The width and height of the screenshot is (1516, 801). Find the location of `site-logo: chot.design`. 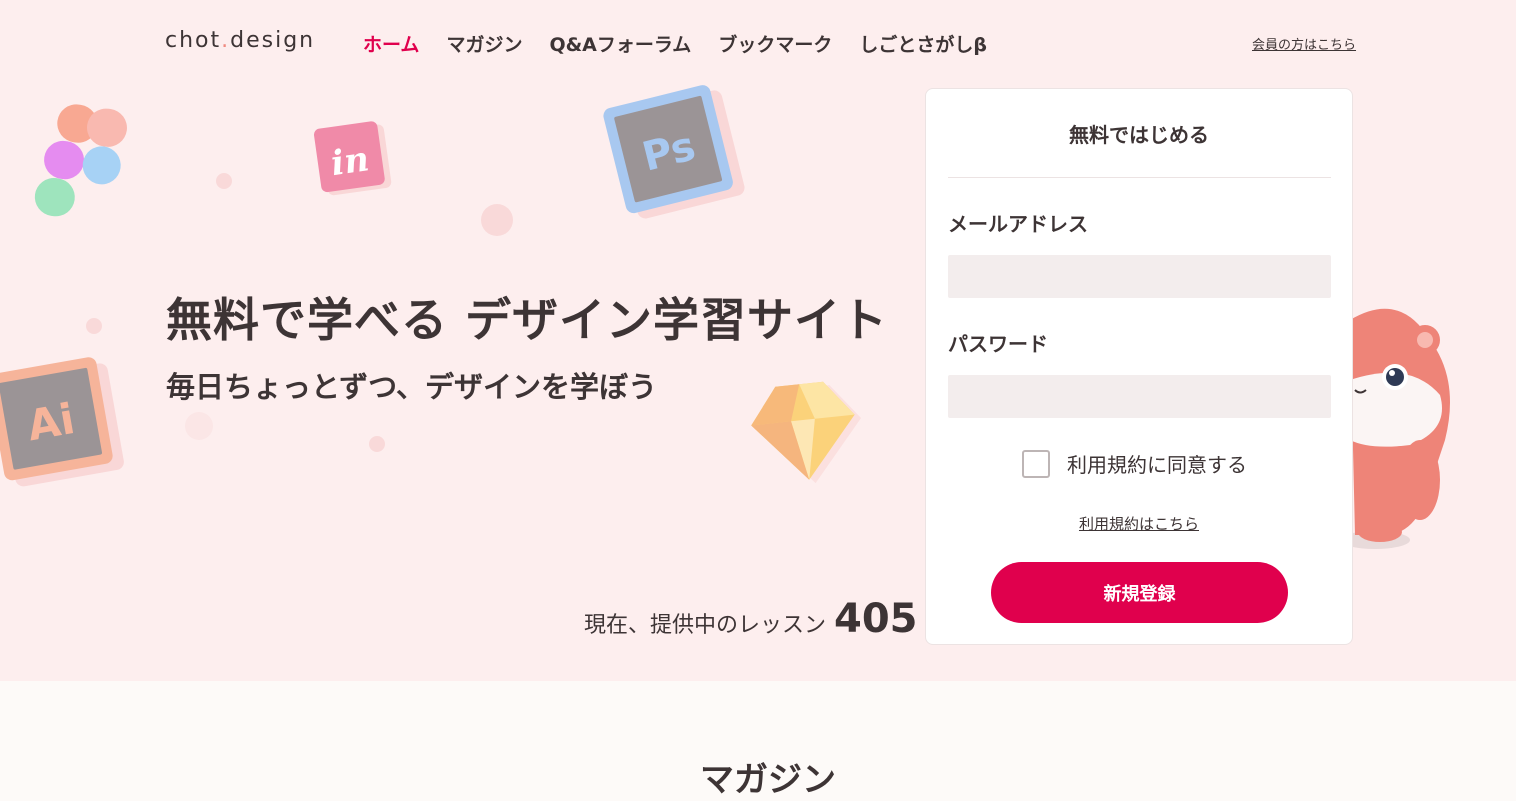

site-logo: chot.design is located at coordinates (240, 40).